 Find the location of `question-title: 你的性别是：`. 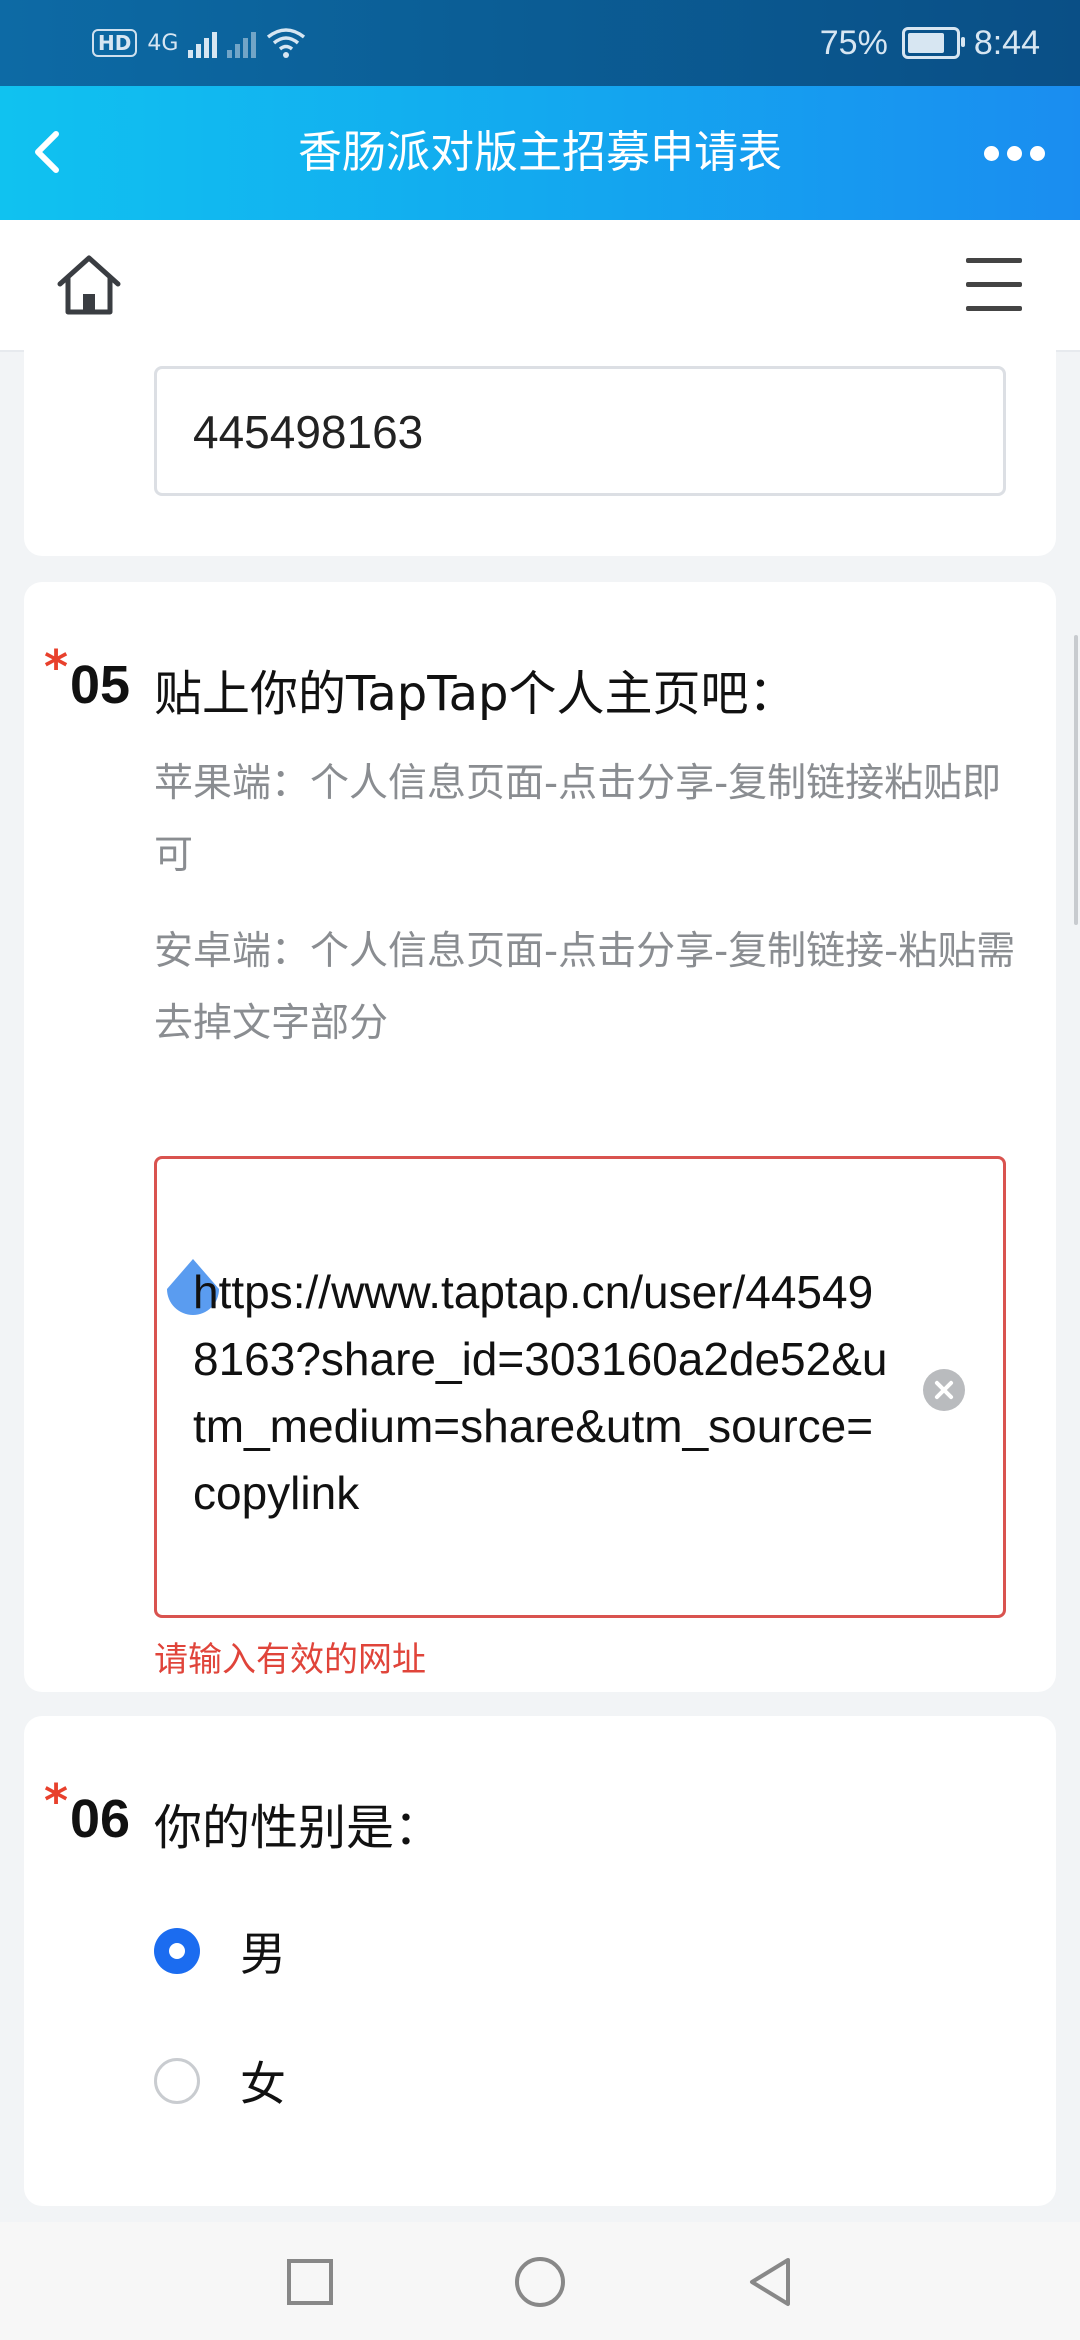

question-title: 你的性别是： is located at coordinates (298, 1828).